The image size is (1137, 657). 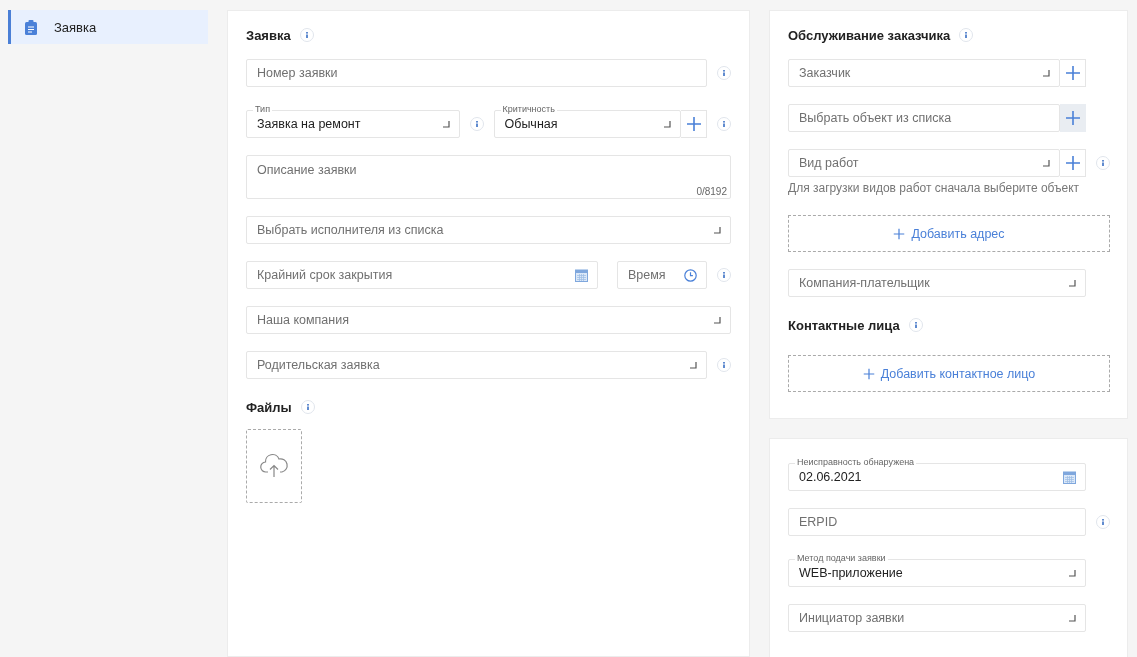 I want to click on clock-icon, so click(x=690, y=275).